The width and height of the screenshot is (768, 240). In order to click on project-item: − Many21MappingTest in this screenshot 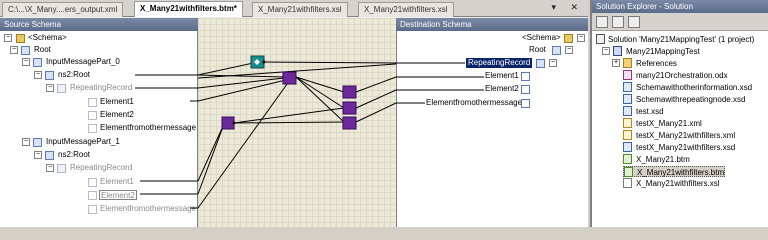, I will do `click(651, 51)`.